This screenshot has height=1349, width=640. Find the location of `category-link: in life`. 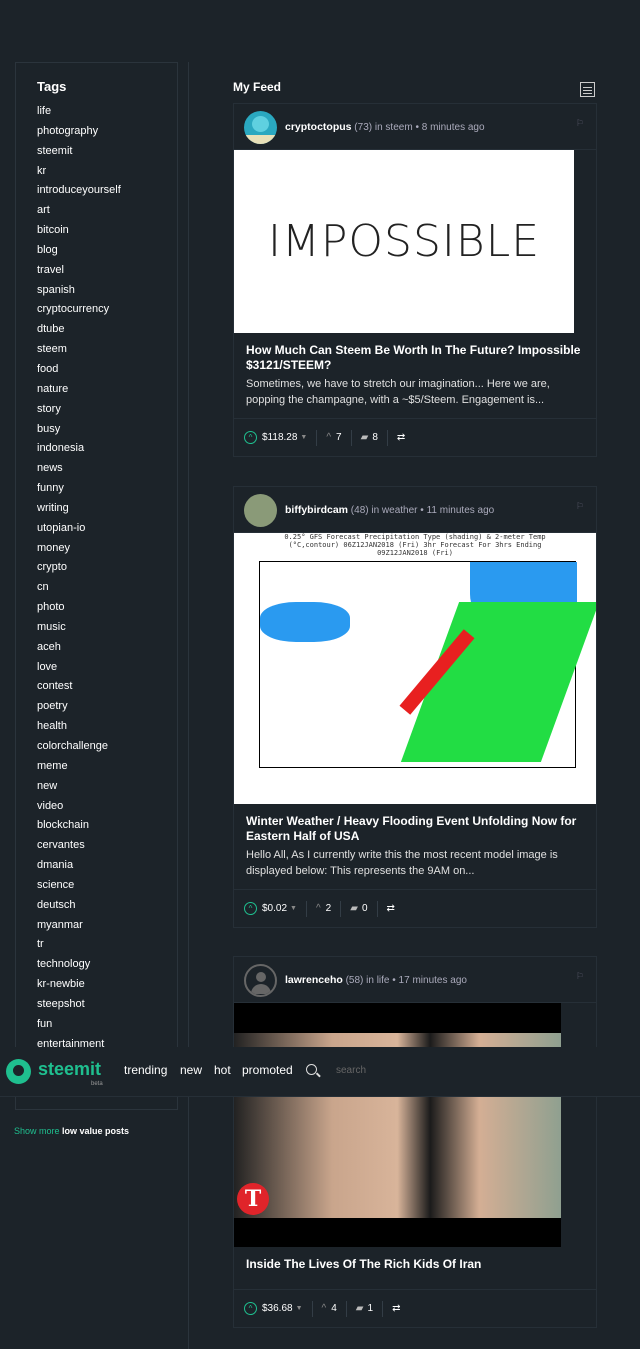

category-link: in life is located at coordinates (377, 980).